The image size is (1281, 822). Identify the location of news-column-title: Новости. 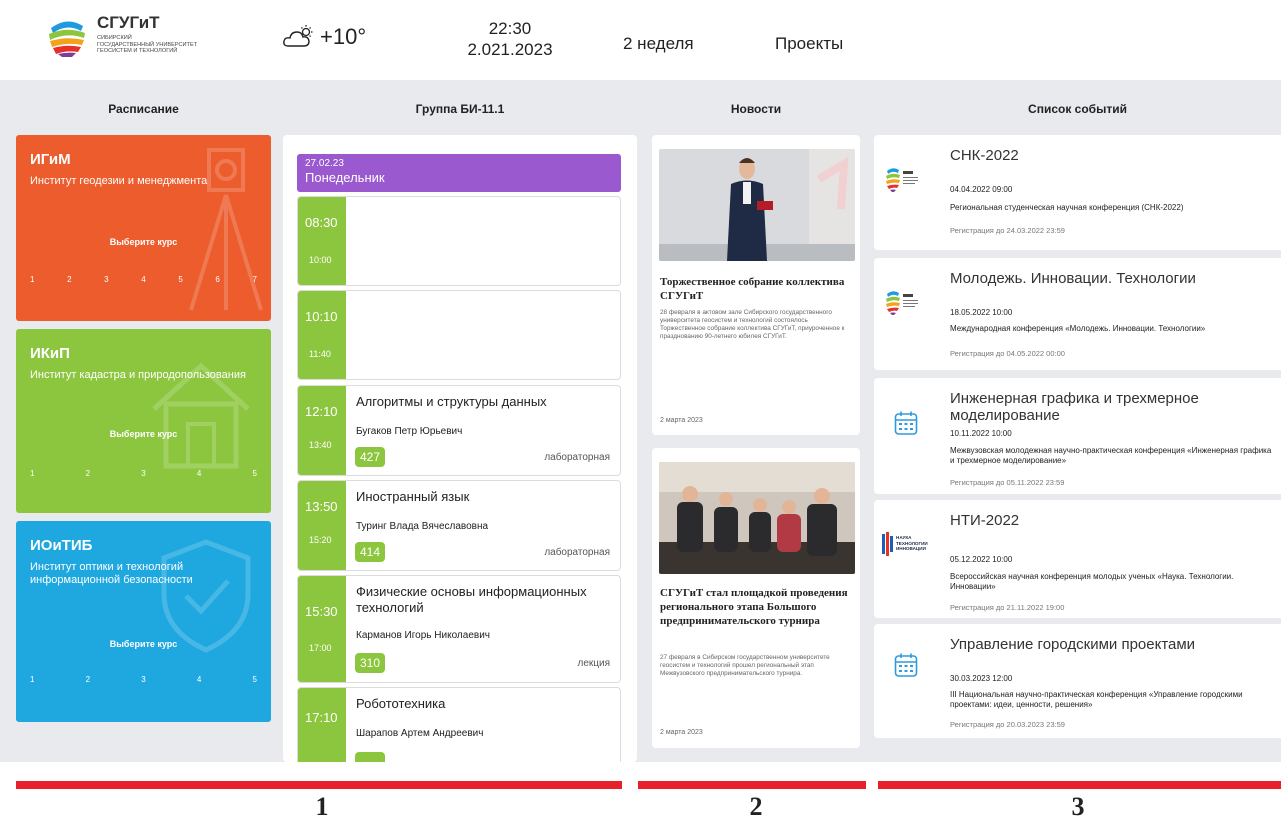
(756, 109).